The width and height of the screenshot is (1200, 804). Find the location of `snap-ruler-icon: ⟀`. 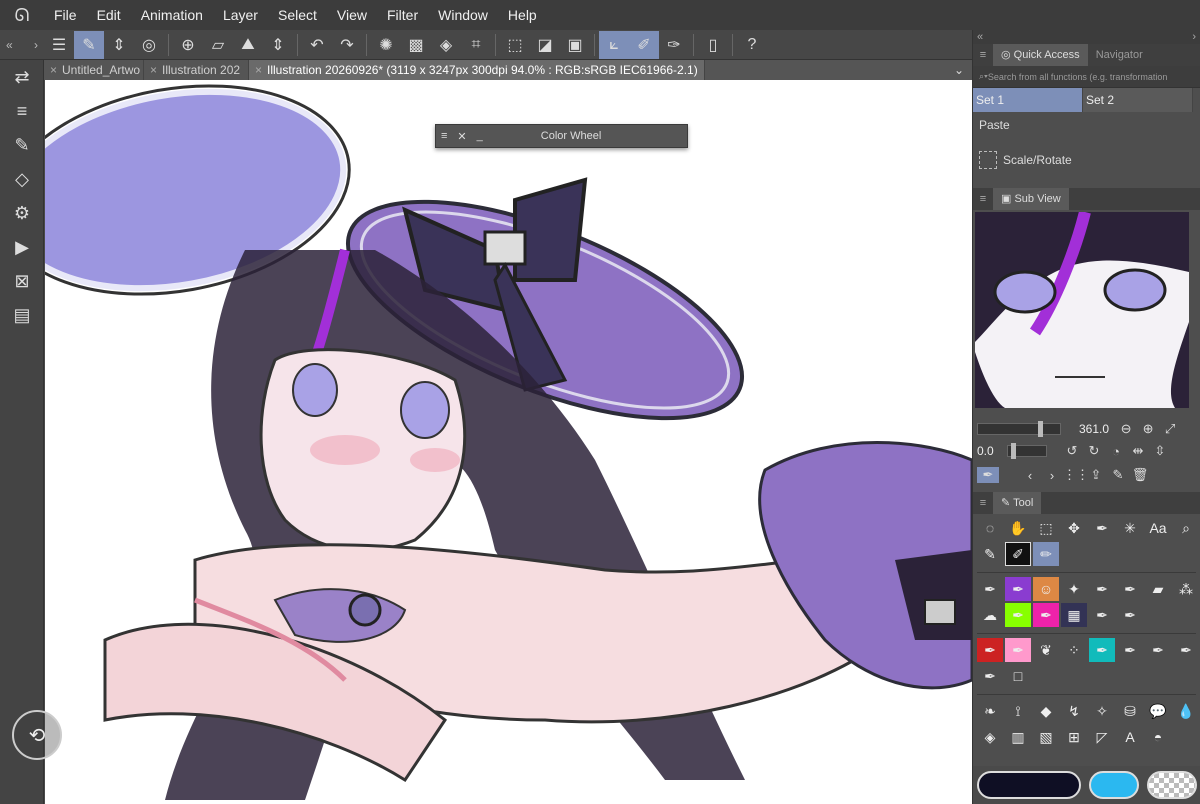

snap-ruler-icon: ⟀ is located at coordinates (614, 44).